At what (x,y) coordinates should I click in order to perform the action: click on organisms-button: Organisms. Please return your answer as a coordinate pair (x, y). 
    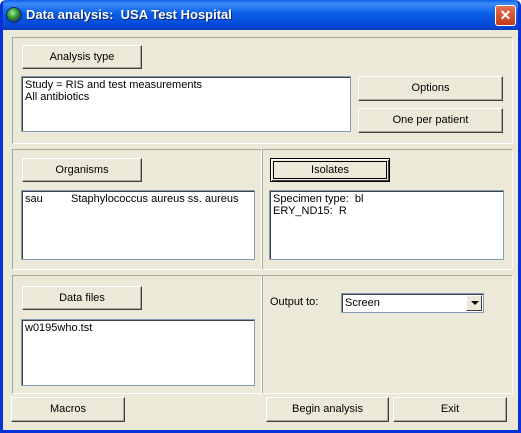
    Looking at the image, I should click on (82, 170).